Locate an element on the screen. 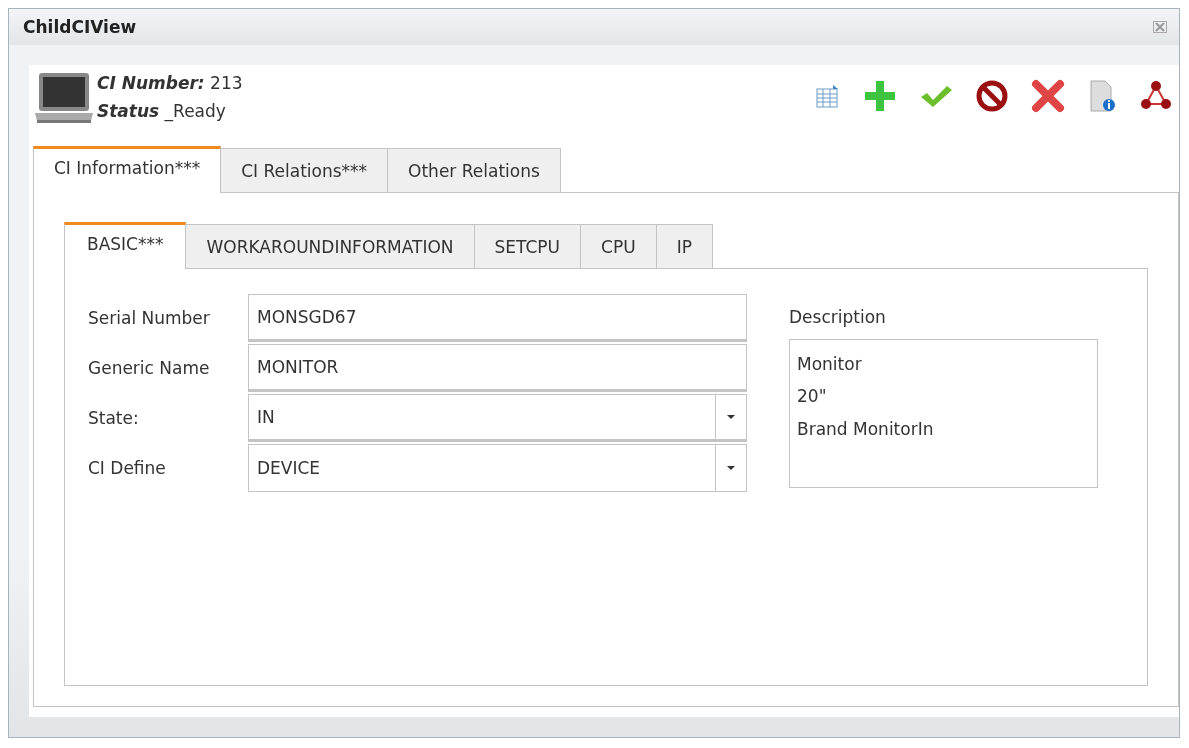 The height and width of the screenshot is (748, 1189). field-label: Serial Number is located at coordinates (149, 318).